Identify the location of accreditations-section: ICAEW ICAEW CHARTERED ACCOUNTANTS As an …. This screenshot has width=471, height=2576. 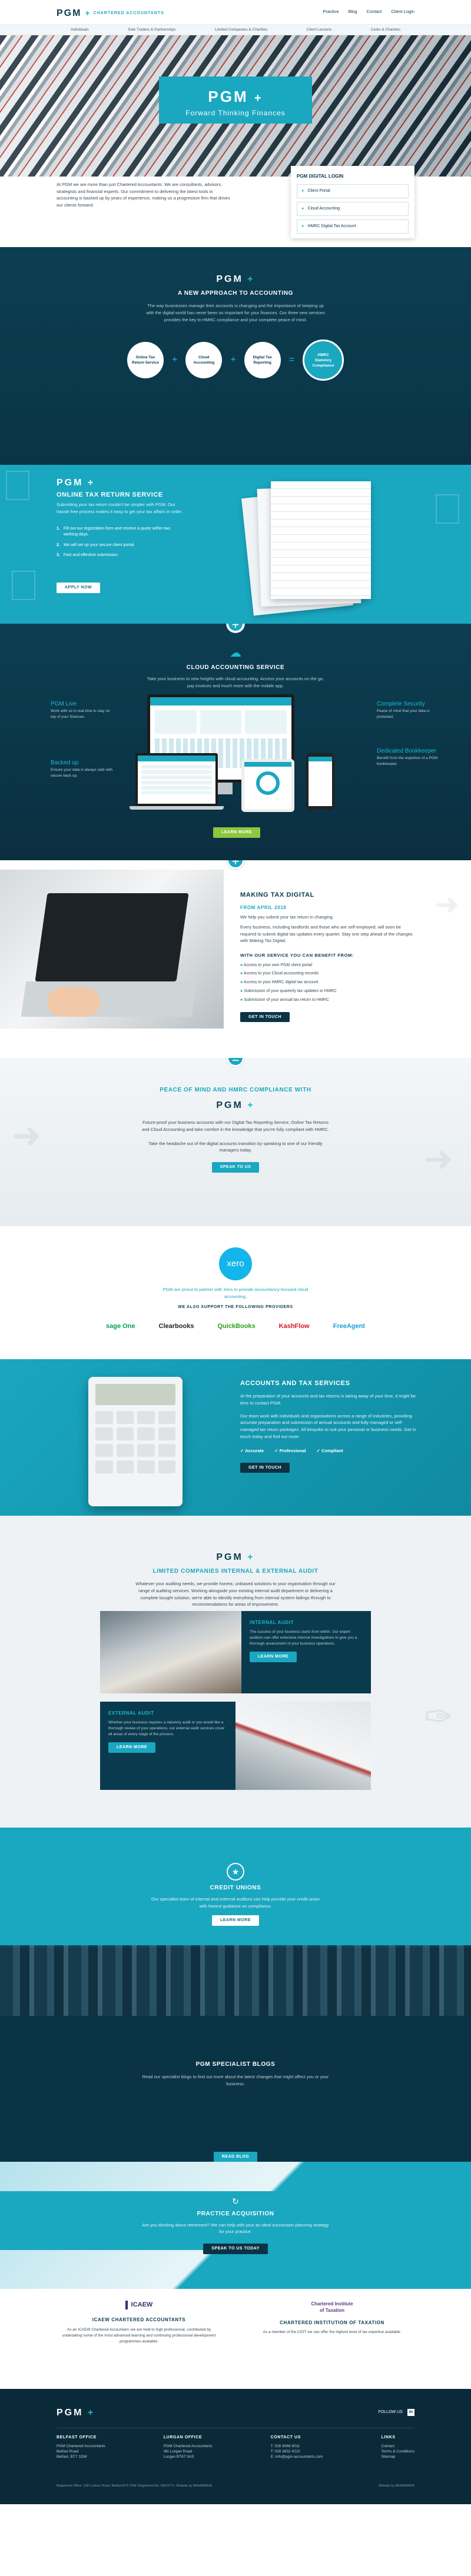
(235, 2339).